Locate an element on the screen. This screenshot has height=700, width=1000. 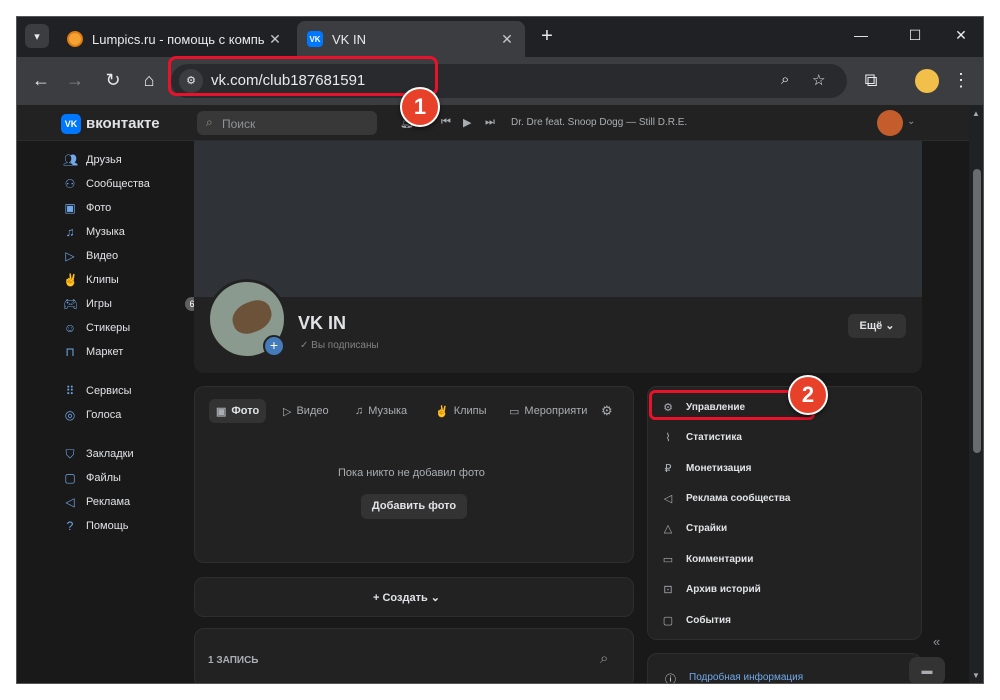
create-label-text: Создать is located at coordinates (405, 598).